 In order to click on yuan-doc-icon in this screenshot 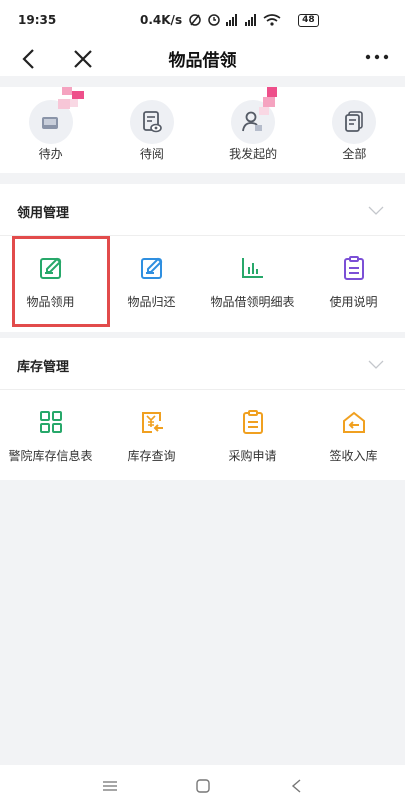, I will do `click(152, 422)`.